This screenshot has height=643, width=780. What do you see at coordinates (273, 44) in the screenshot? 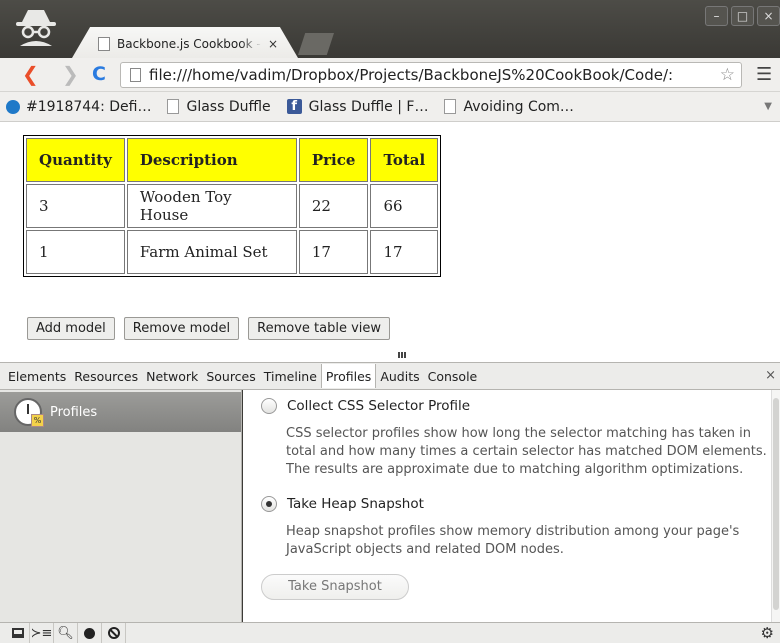
I see `tab-close-icon: ×` at bounding box center [273, 44].